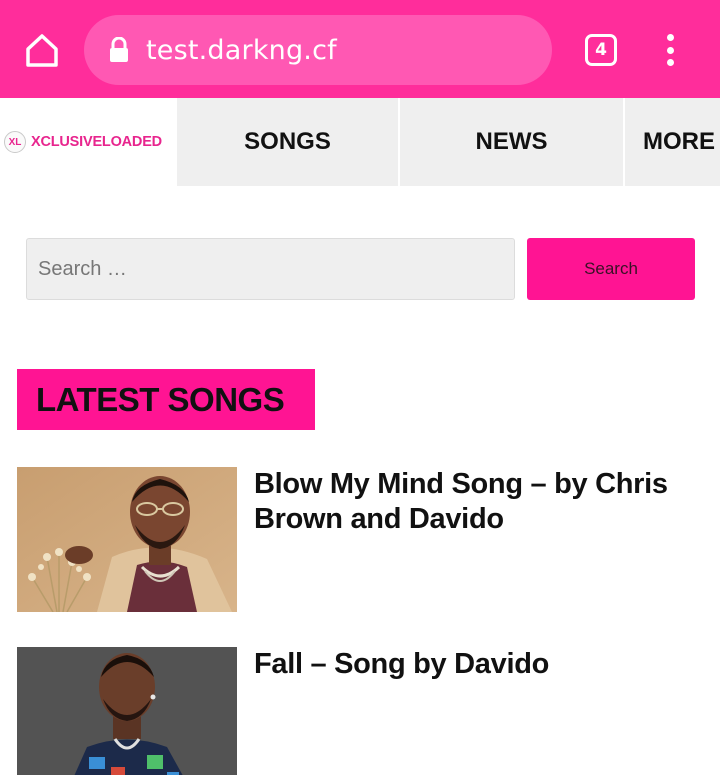 The image size is (720, 775). Describe the element at coordinates (270, 269) in the screenshot. I see `search-input` at that location.